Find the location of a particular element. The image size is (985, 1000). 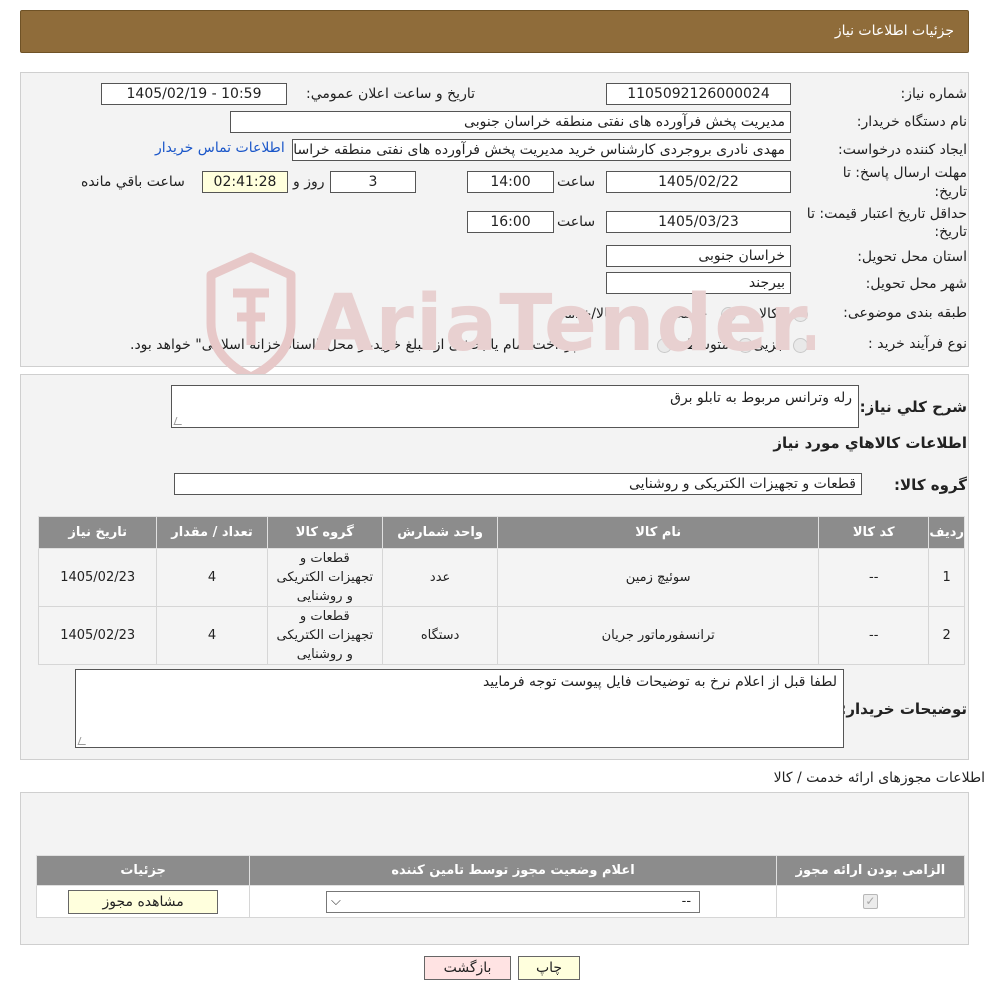

category-goods-label: کالا is located at coordinates (768, 314).